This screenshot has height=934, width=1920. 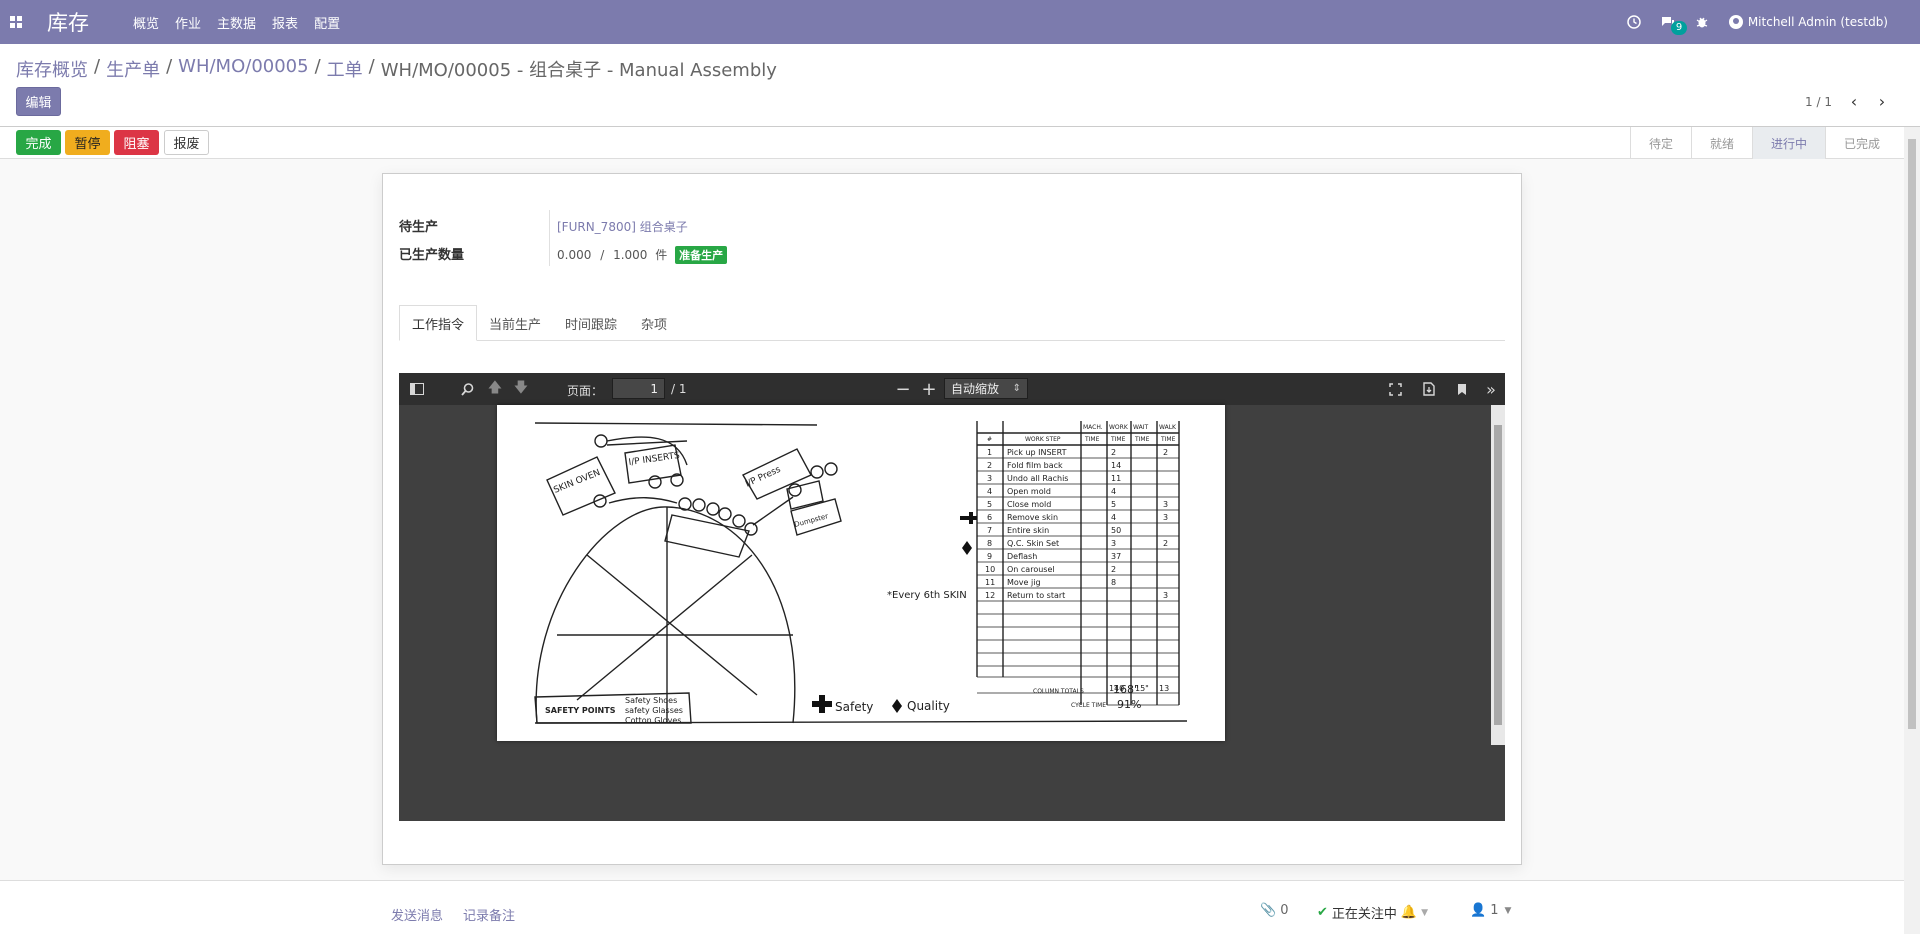 I want to click on menu-master-data: 主数据, so click(x=236, y=22).